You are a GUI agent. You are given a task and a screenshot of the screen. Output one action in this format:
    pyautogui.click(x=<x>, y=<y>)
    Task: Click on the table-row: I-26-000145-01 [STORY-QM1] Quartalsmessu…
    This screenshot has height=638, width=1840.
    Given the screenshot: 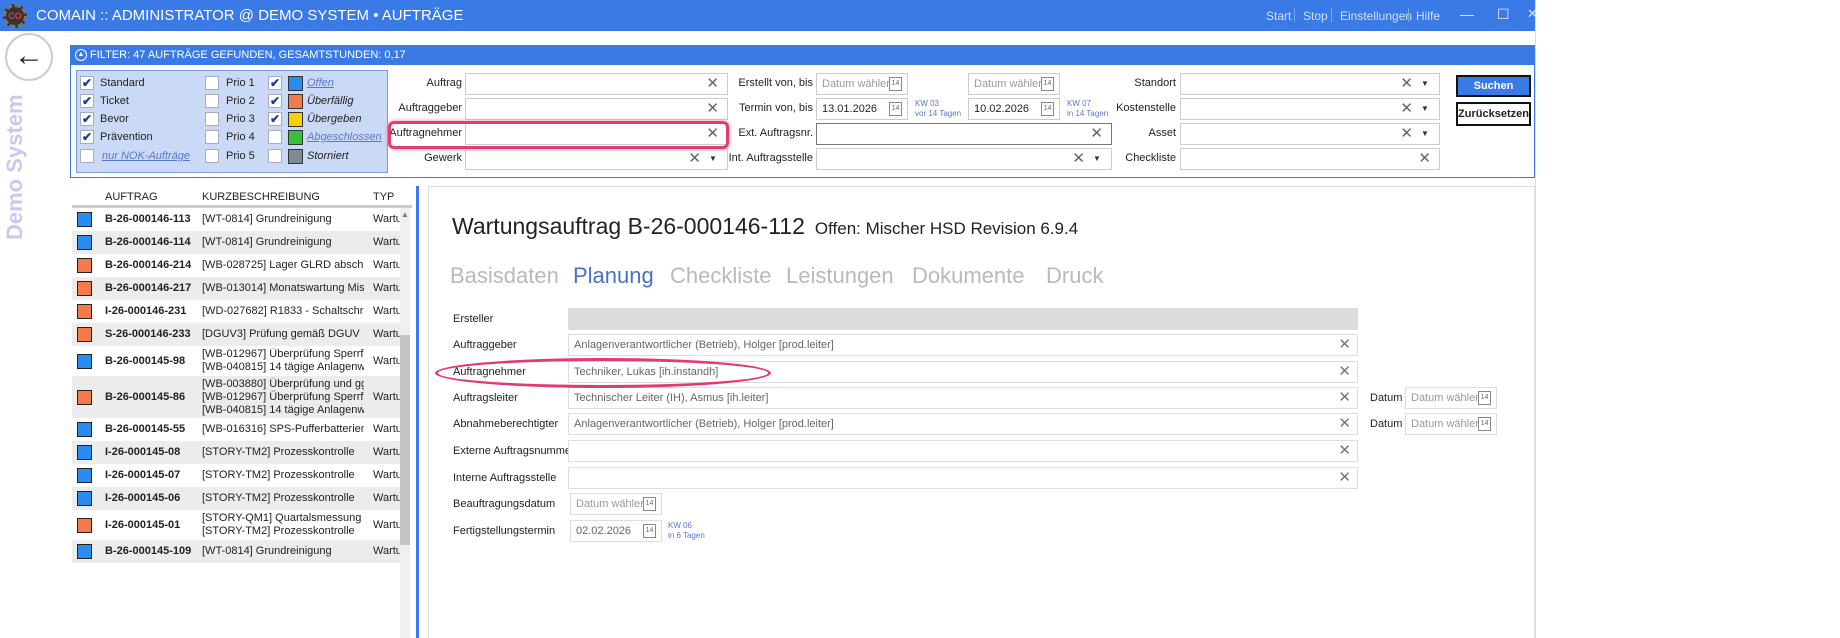 What is the action you would take?
    pyautogui.click(x=237, y=525)
    